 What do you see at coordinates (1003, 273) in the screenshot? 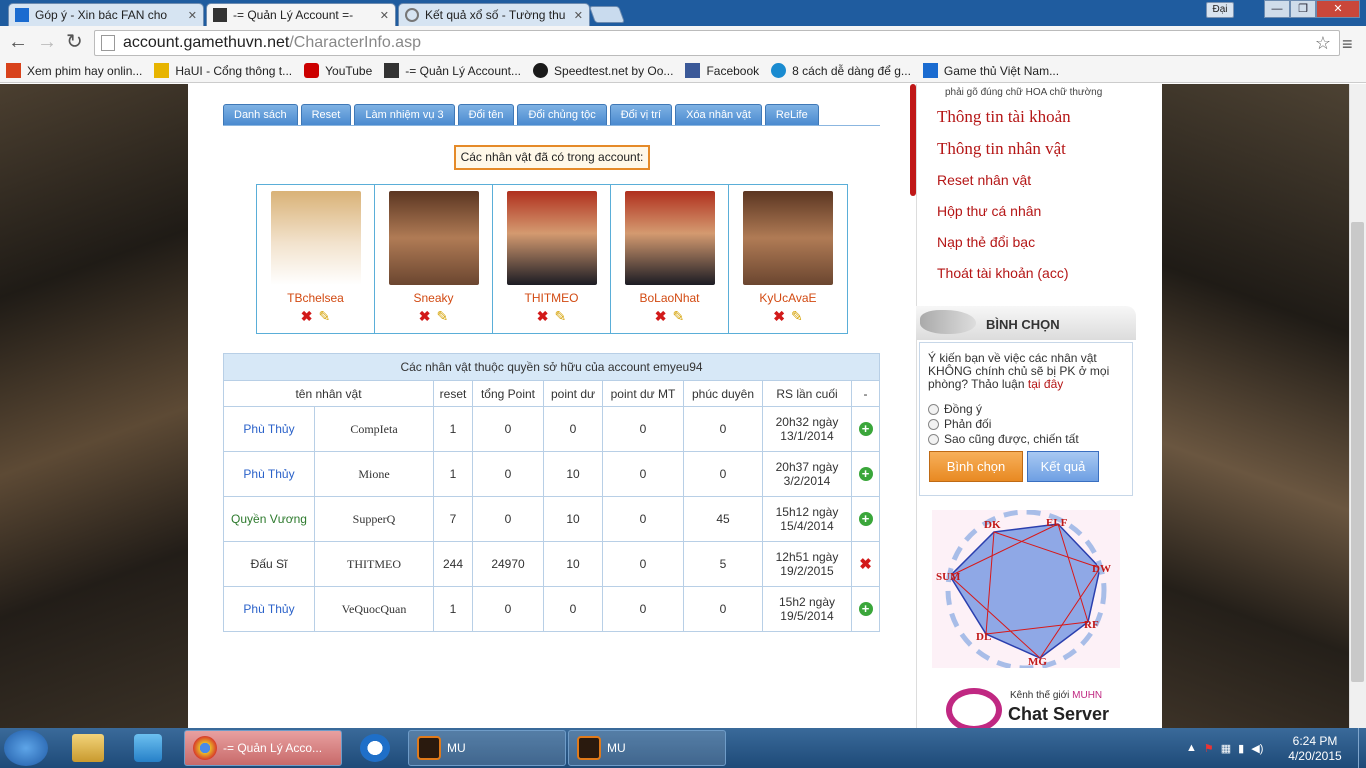
I see `link-logout: Thoát tài khoản (acc)` at bounding box center [1003, 273].